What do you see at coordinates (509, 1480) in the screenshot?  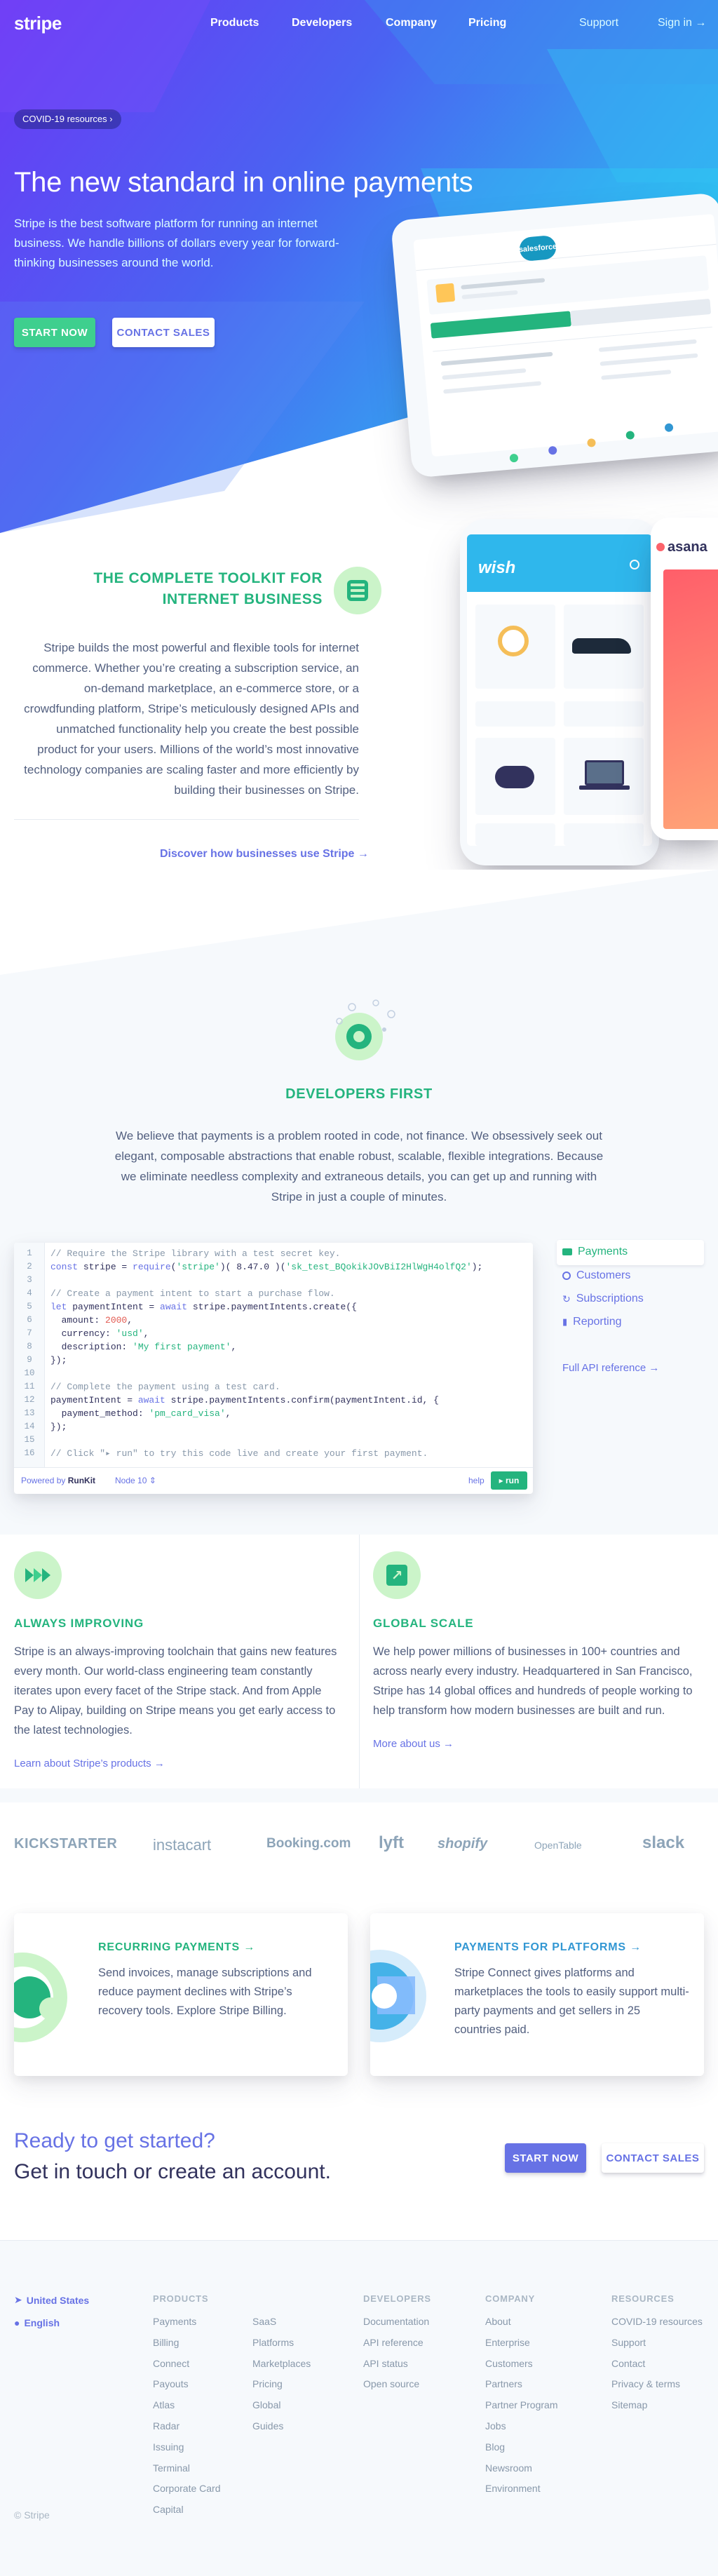 I see `run-button: ▸ run` at bounding box center [509, 1480].